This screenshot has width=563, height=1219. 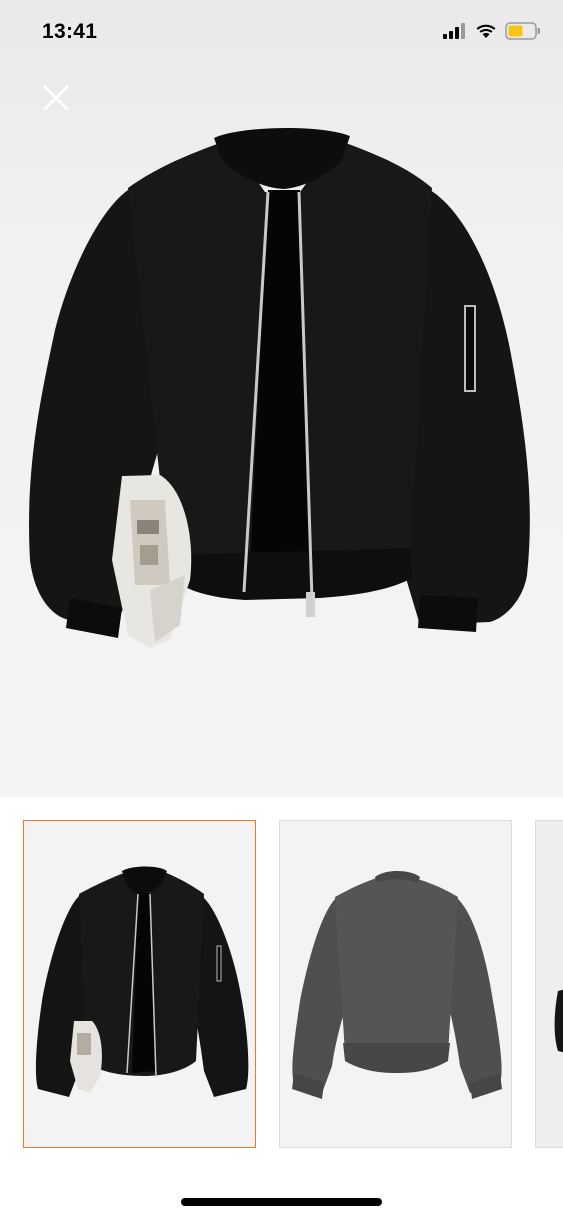 I want to click on status-time: 13:41, so click(x=70, y=31).